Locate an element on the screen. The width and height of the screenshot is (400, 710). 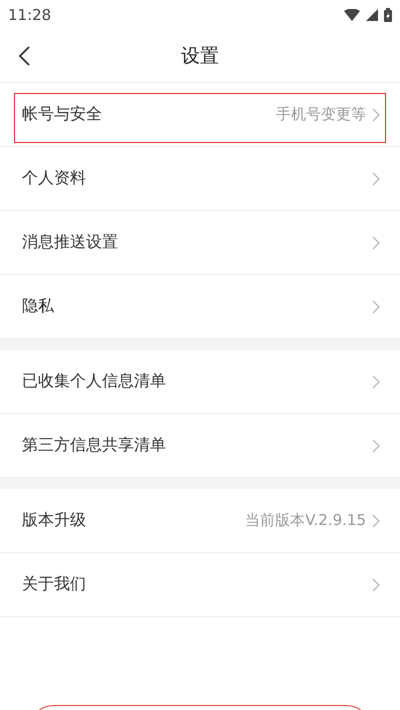
settings-item: 版本升级 当前版本V.2.9.15 is located at coordinates (200, 521).